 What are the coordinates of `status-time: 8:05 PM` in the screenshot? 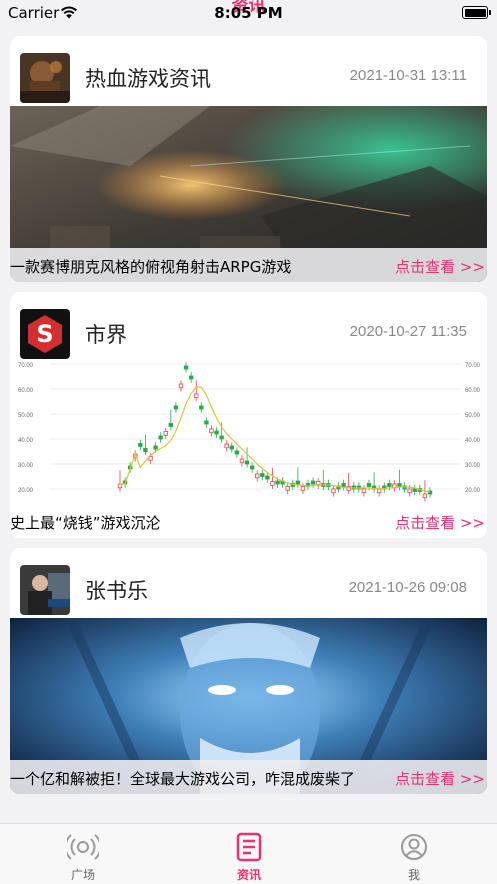 It's located at (248, 13).